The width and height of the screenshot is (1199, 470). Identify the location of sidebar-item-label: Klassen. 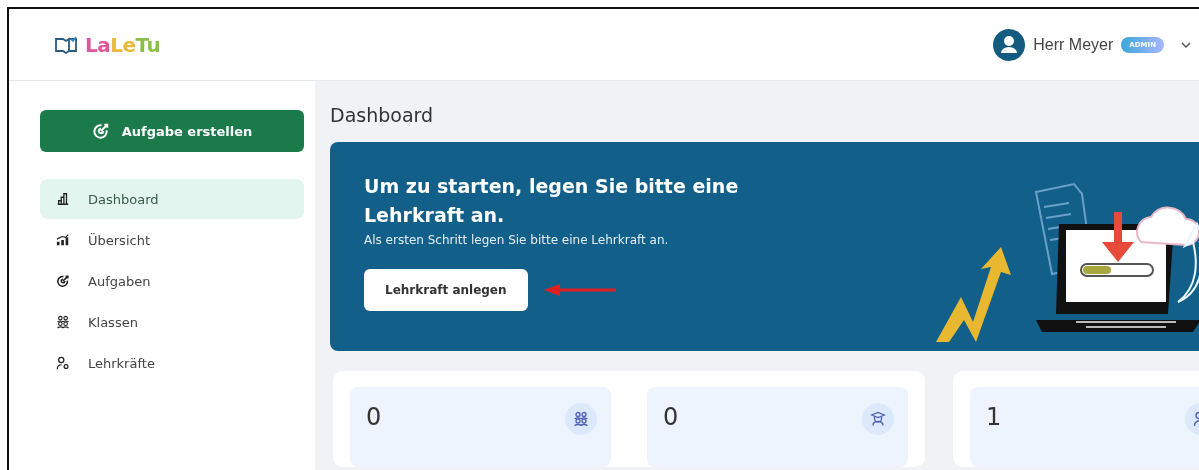
(113, 322).